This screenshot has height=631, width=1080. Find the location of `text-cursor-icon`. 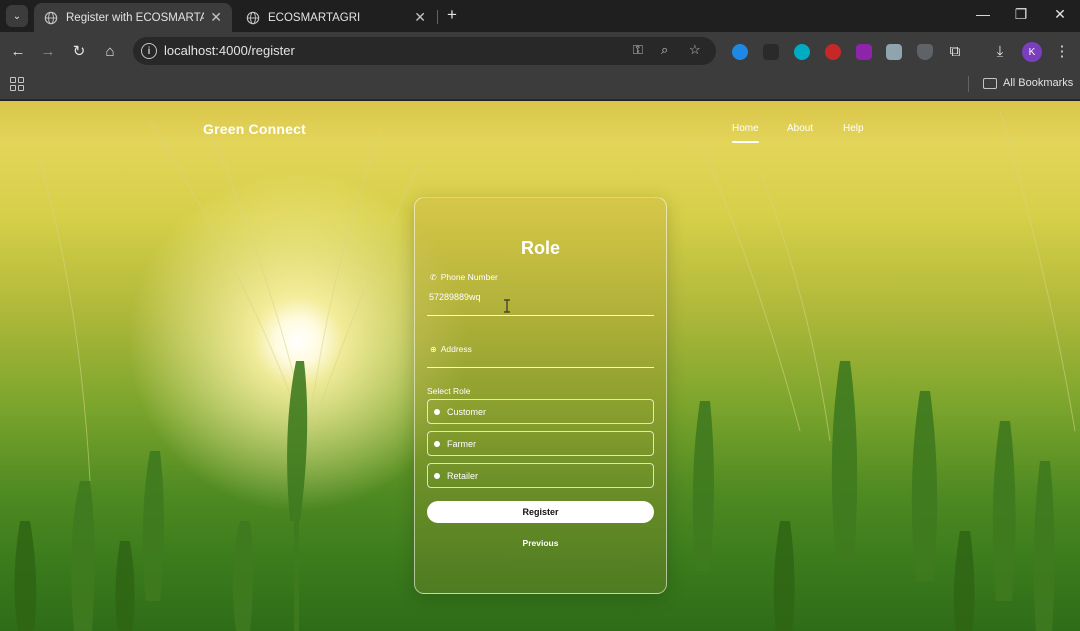

text-cursor-icon is located at coordinates (507, 306).